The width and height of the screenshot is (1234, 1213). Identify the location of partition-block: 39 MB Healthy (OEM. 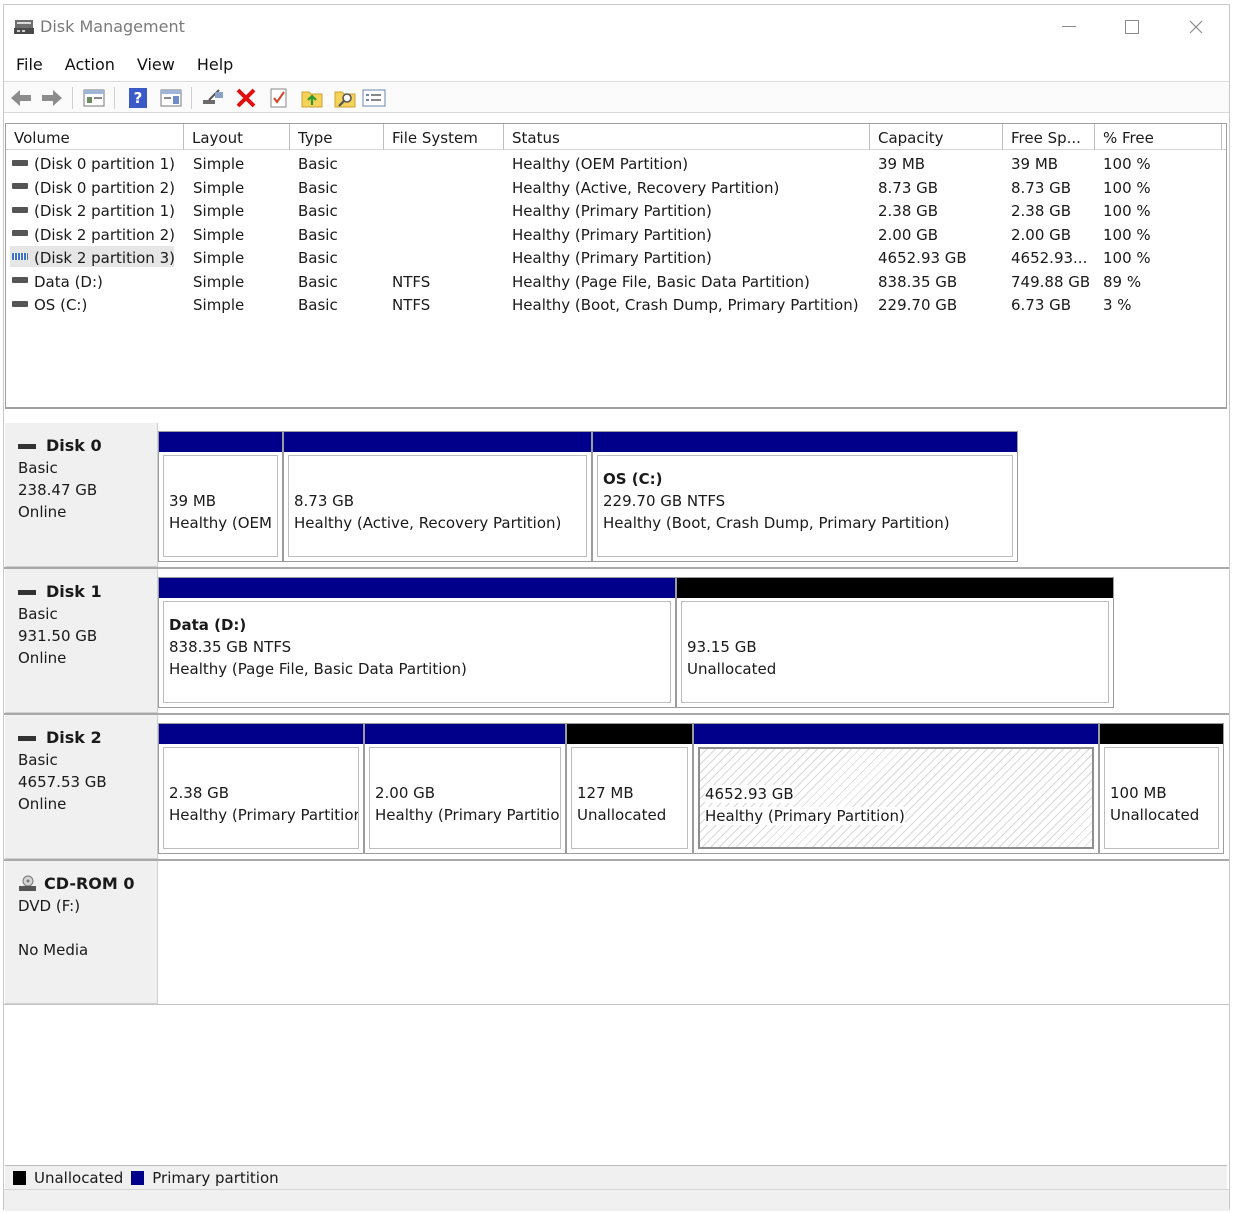
(220, 496).